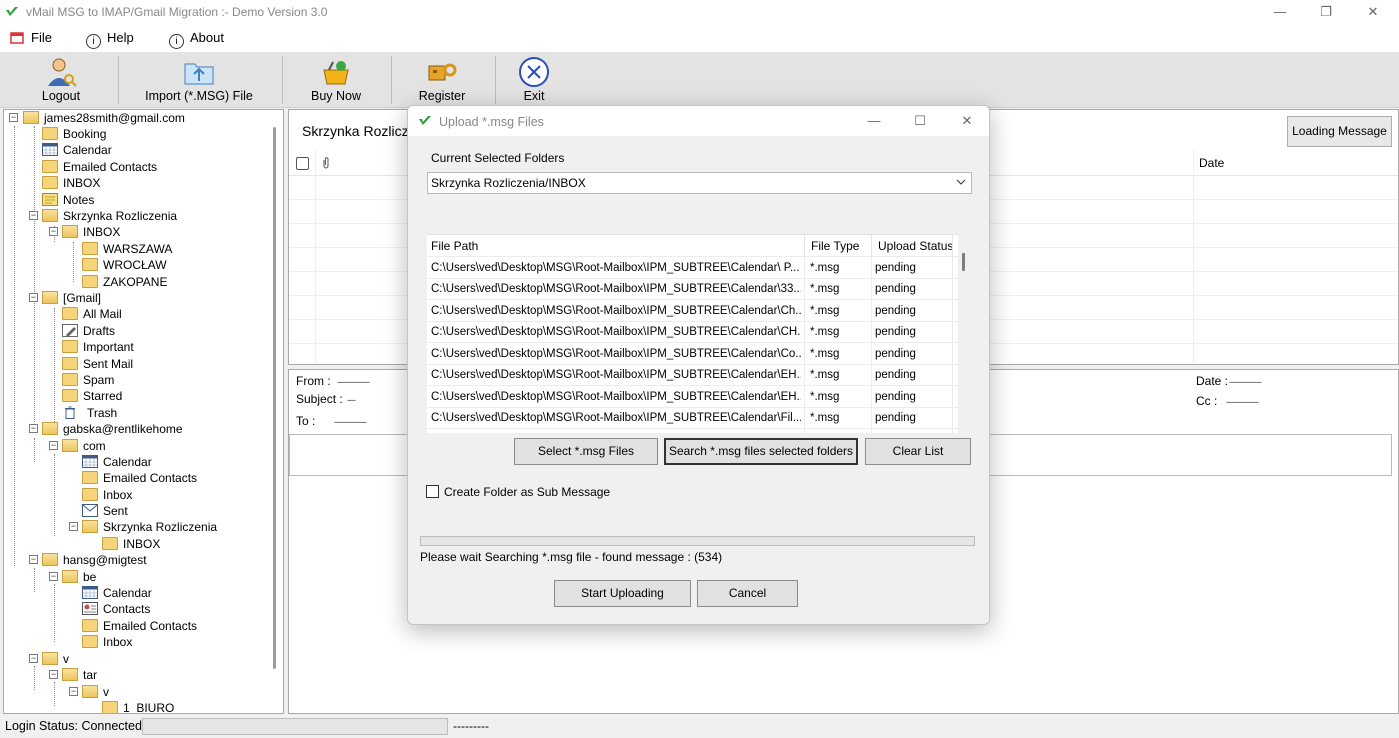 The width and height of the screenshot is (1399, 738). What do you see at coordinates (1245, 382) in the screenshot?
I see `date-value: ----------------` at bounding box center [1245, 382].